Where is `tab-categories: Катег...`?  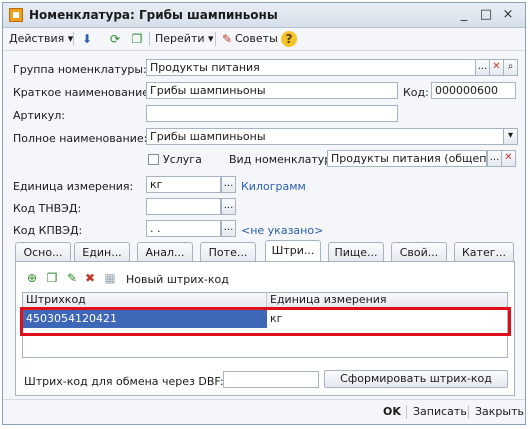 tab-categories: Катег... is located at coordinates (484, 252).